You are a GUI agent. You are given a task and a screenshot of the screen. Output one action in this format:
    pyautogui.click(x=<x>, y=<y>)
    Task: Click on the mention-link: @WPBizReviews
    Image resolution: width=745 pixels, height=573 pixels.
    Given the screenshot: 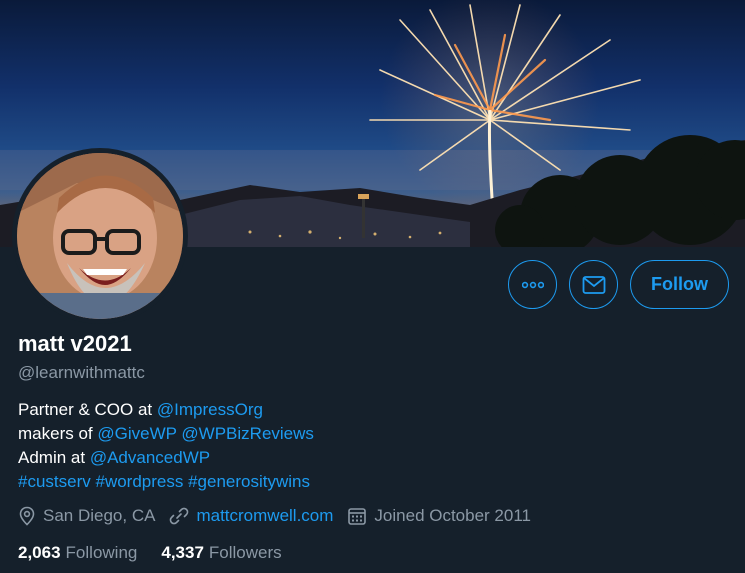 What is the action you would take?
    pyautogui.click(x=247, y=433)
    